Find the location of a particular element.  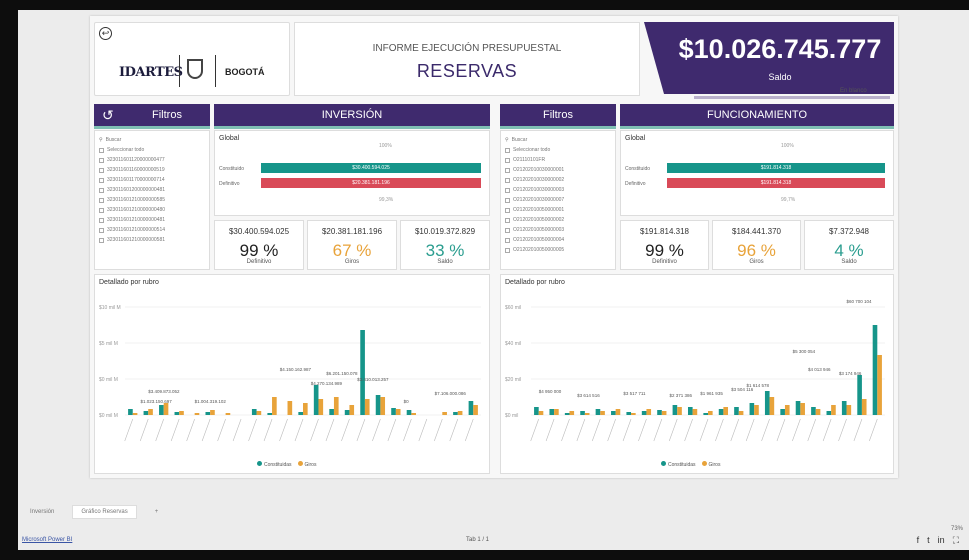

data-label: $4 013 946 is located at coordinates (819, 369).